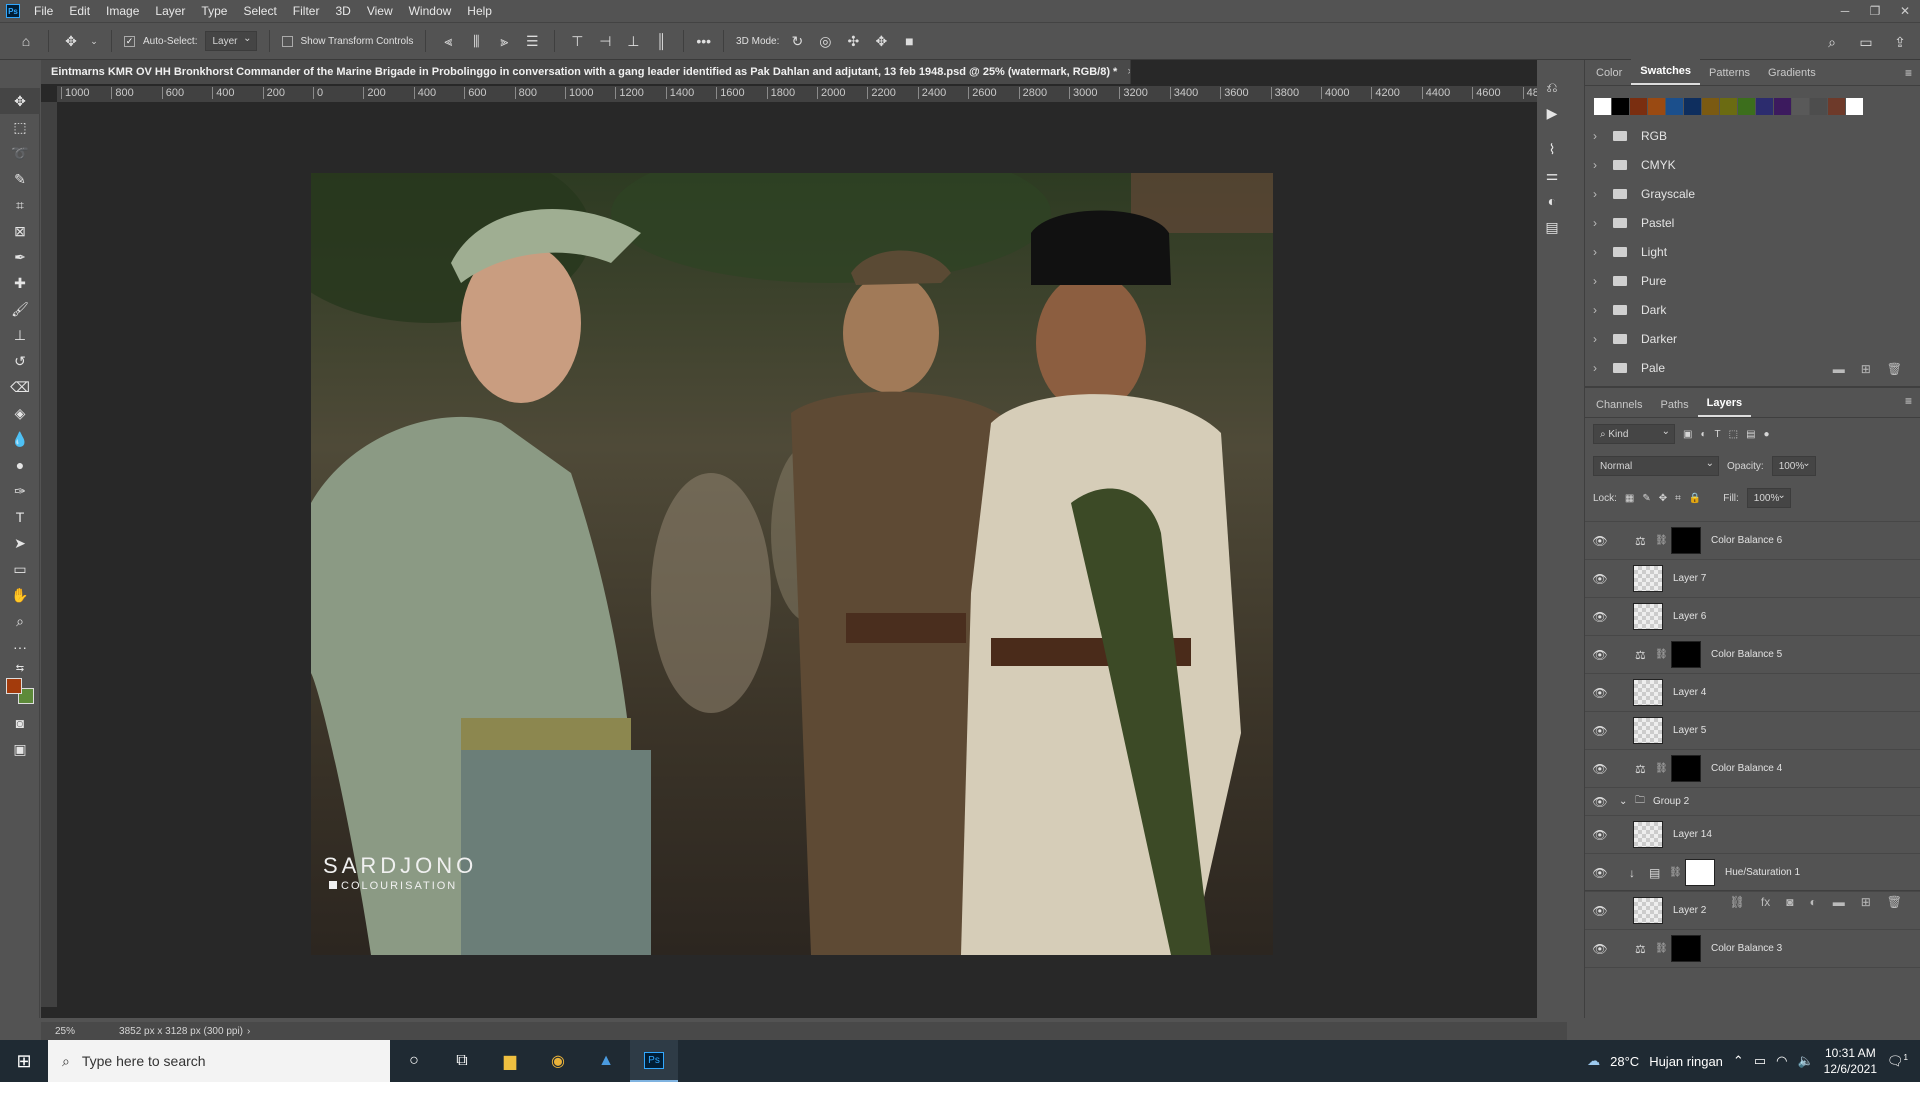 This screenshot has height=1116, width=1920. What do you see at coordinates (1845, 11) in the screenshot?
I see `minimize-icon: ─` at bounding box center [1845, 11].